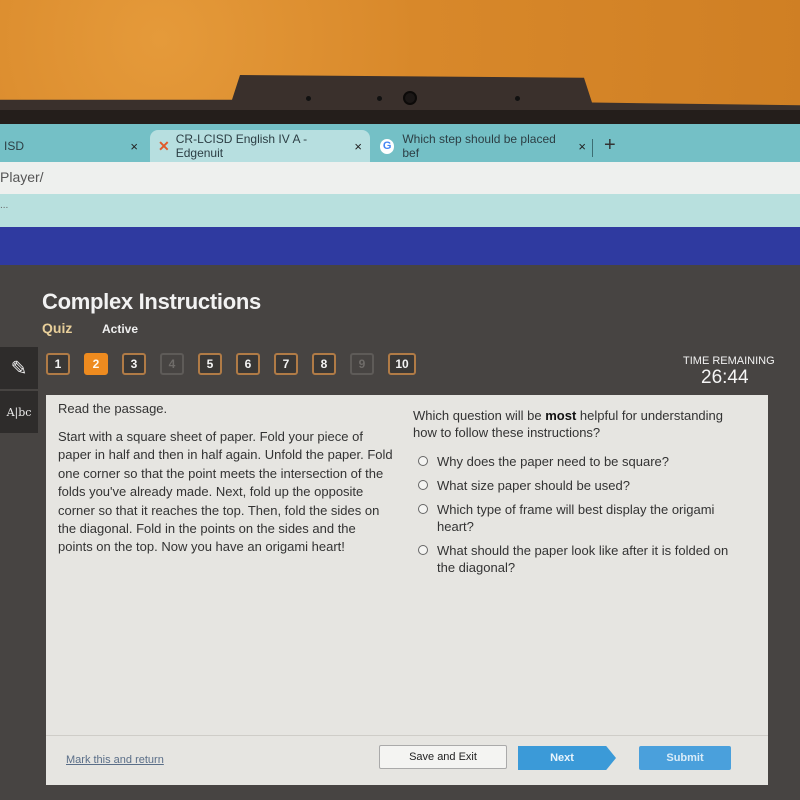 This screenshot has width=800, height=800. What do you see at coordinates (479, 415) in the screenshot?
I see `question-prefix: Which question will be` at bounding box center [479, 415].